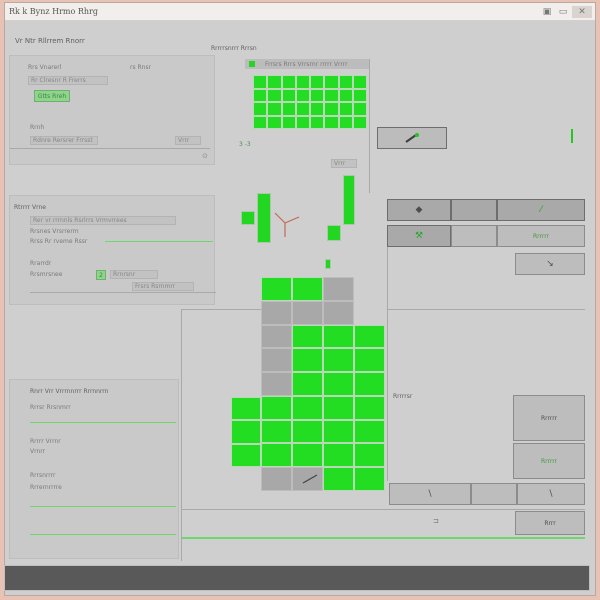  Describe the element at coordinates (383, 538) in the screenshot. I see `bottom-progress-line` at that location.